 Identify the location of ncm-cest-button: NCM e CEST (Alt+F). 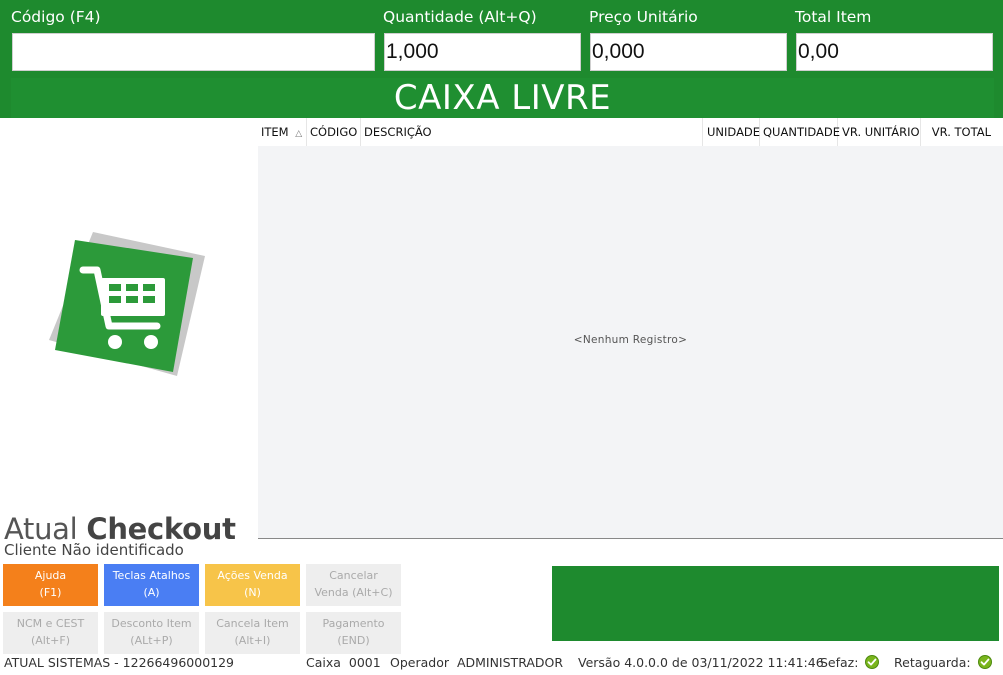
(50, 633).